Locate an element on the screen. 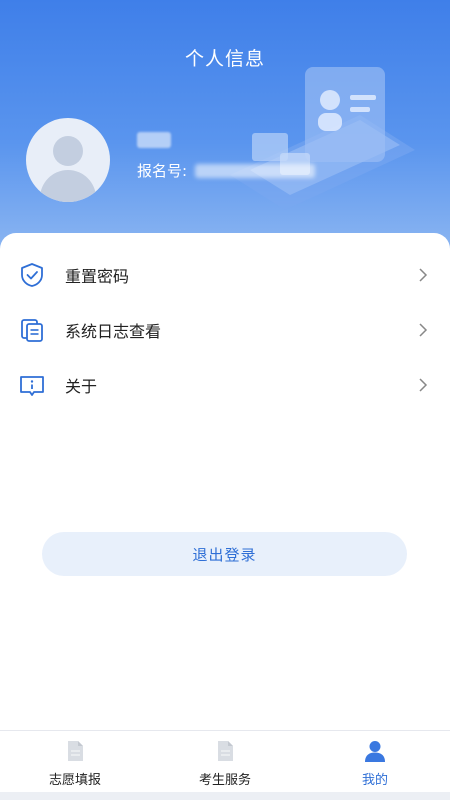 The image size is (450, 800). tab-label: 考生服务 is located at coordinates (224, 780).